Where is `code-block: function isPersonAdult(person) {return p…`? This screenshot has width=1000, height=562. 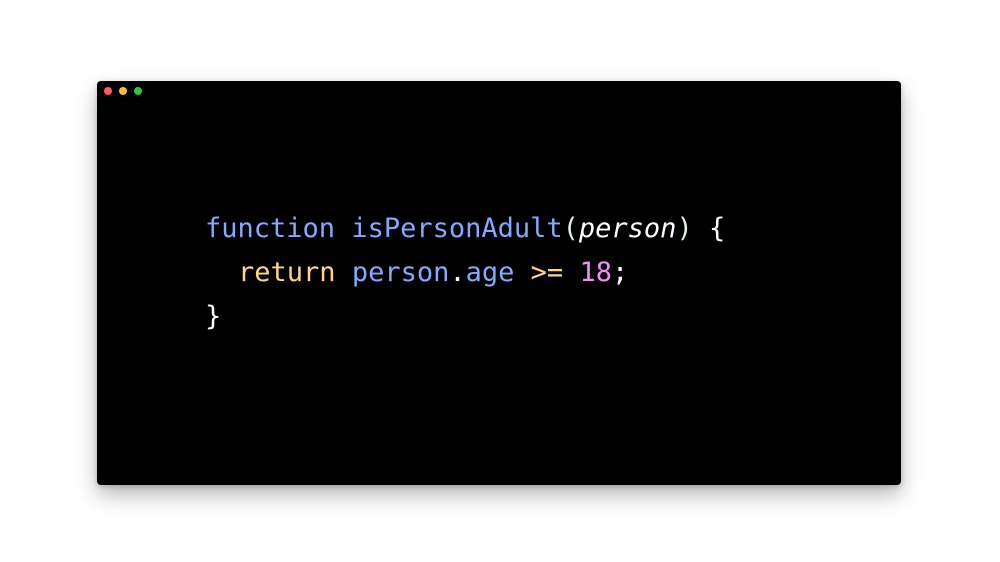
code-block: function isPersonAdult(person) {return p… is located at coordinates (465, 273).